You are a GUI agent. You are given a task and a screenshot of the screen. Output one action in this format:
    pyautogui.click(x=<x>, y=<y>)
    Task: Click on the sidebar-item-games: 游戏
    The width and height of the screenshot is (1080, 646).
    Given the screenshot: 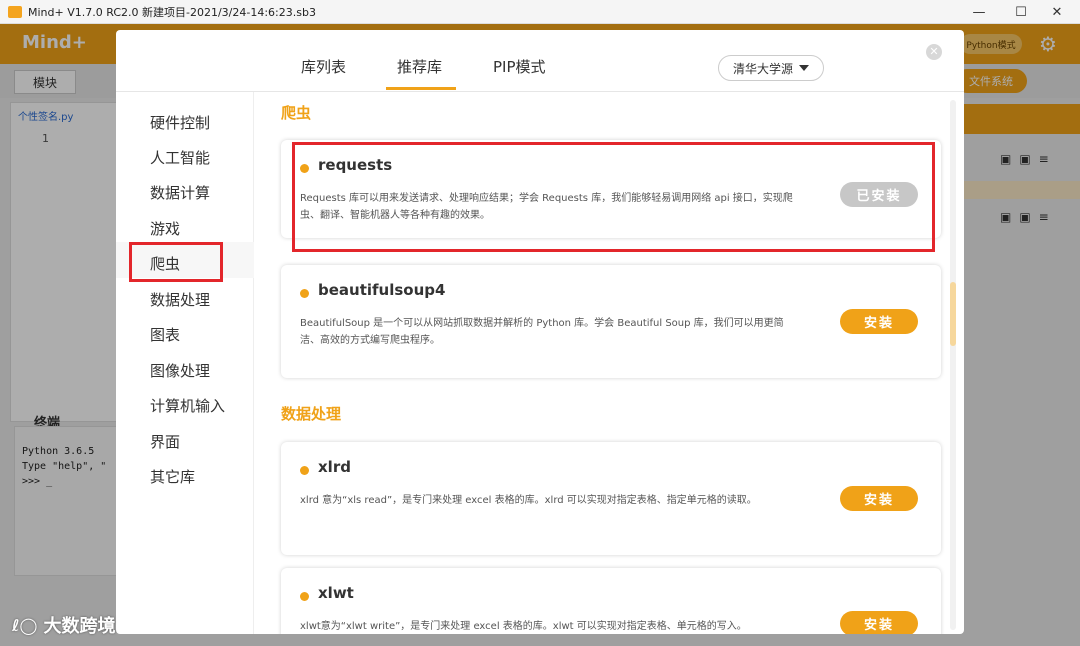 What is the action you would take?
    pyautogui.click(x=165, y=228)
    